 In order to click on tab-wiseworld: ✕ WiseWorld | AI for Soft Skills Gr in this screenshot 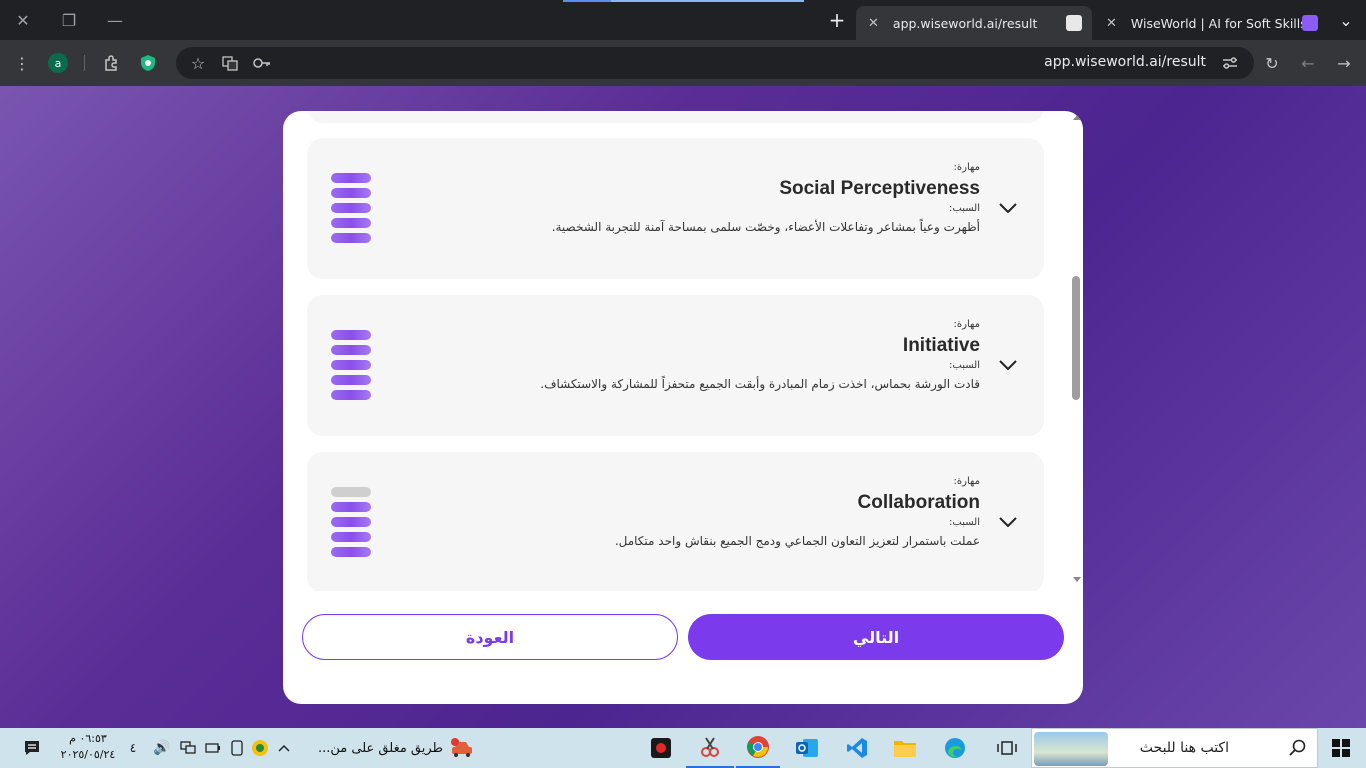, I will do `click(1211, 23)`.